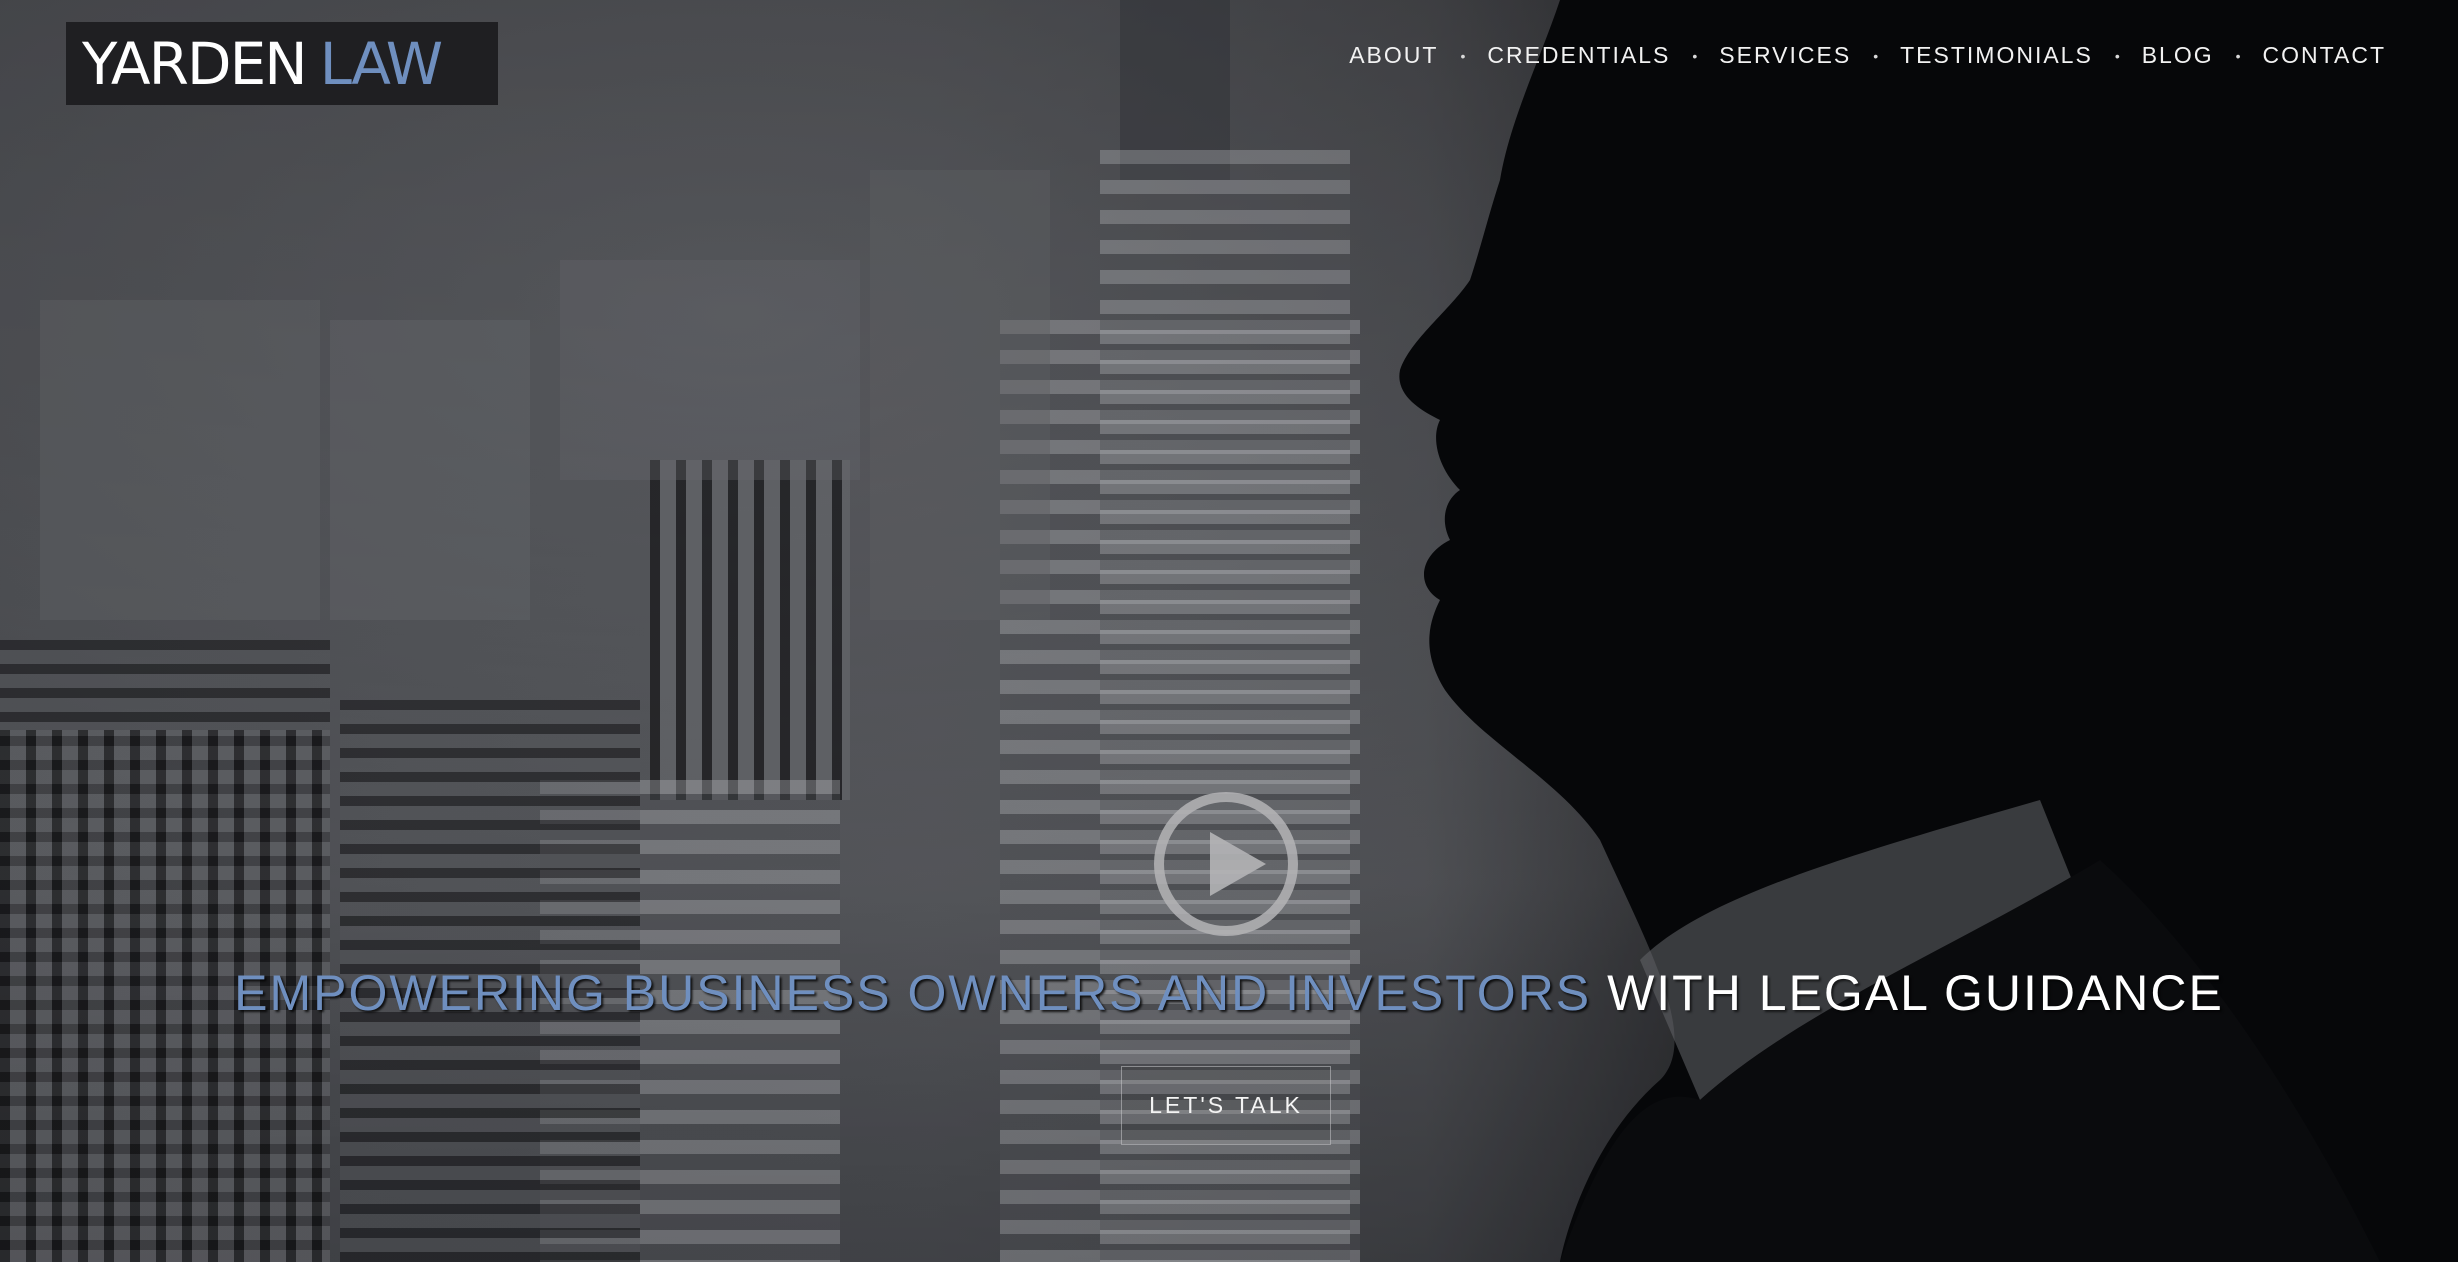 Image resolution: width=2458 pixels, height=1262 pixels. What do you see at coordinates (1578, 55) in the screenshot?
I see `nav-credentials: CREDENTIALS` at bounding box center [1578, 55].